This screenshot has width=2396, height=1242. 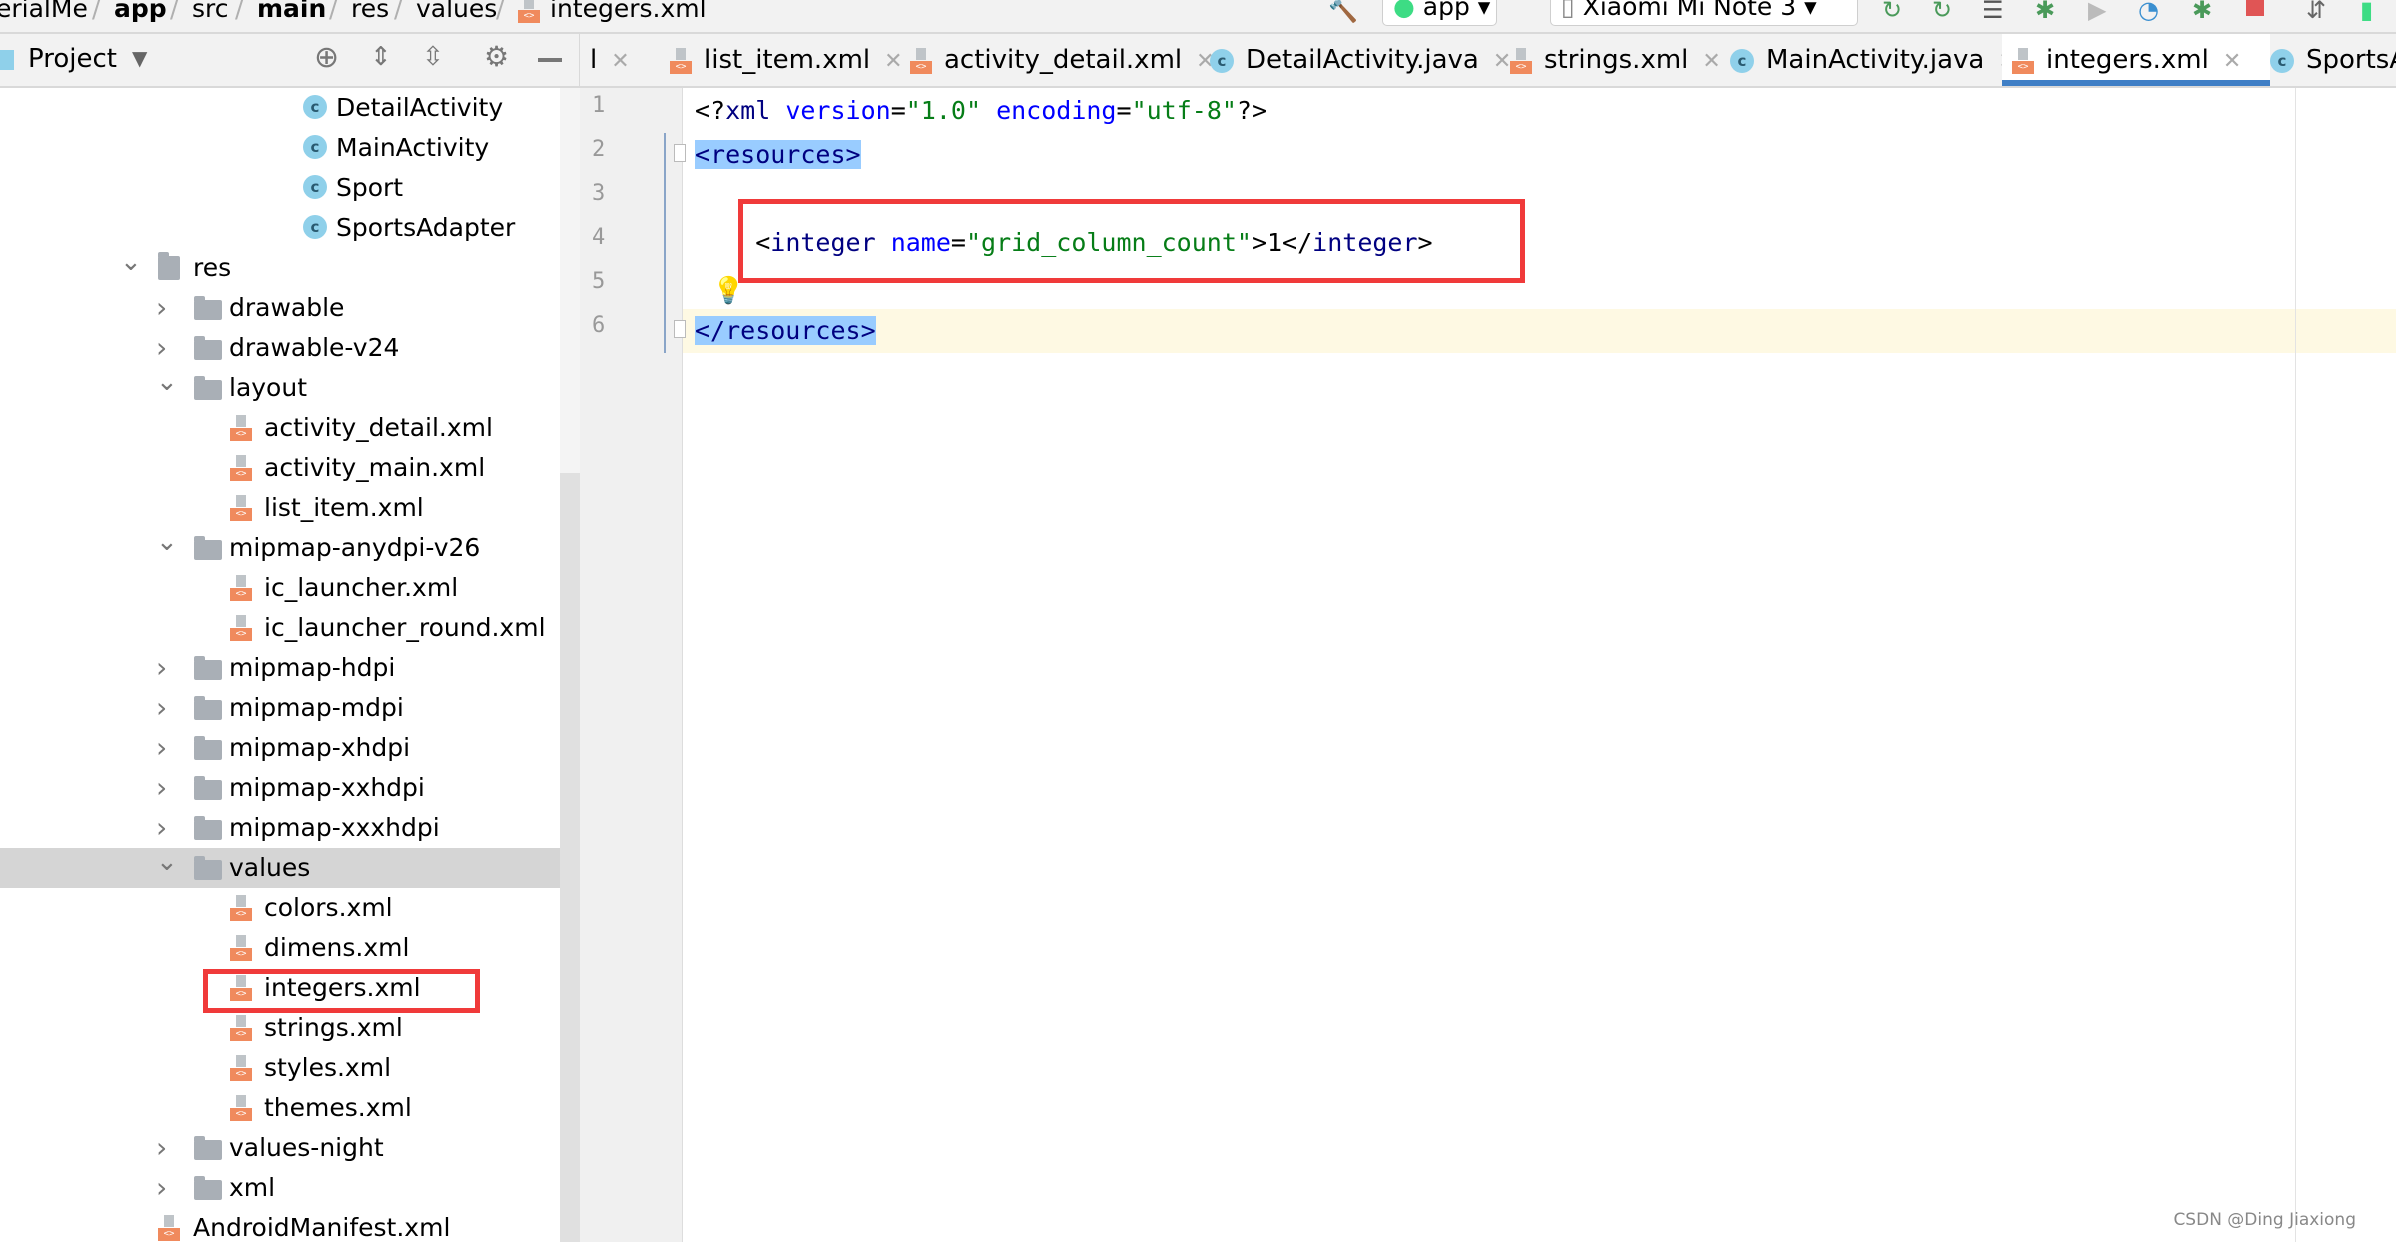 I want to click on tab-sportsac: c SportsAc, so click(x=2328, y=60).